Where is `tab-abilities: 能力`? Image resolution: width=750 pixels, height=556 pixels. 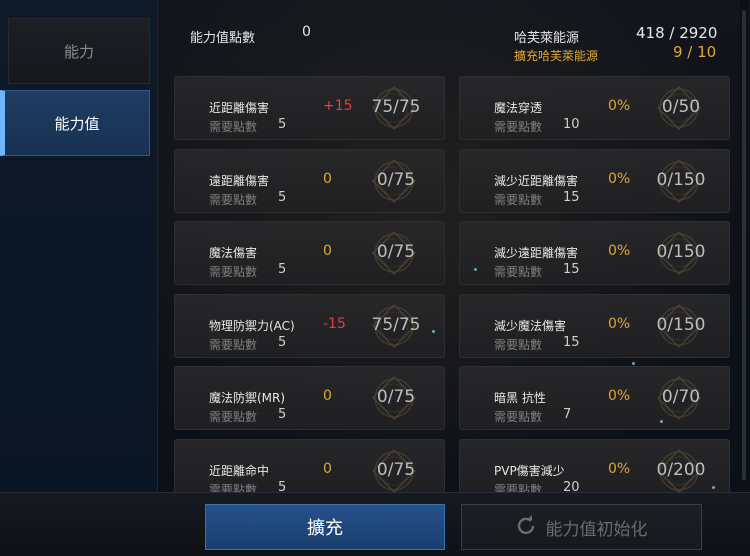
tab-abilities: 能力 is located at coordinates (79, 51).